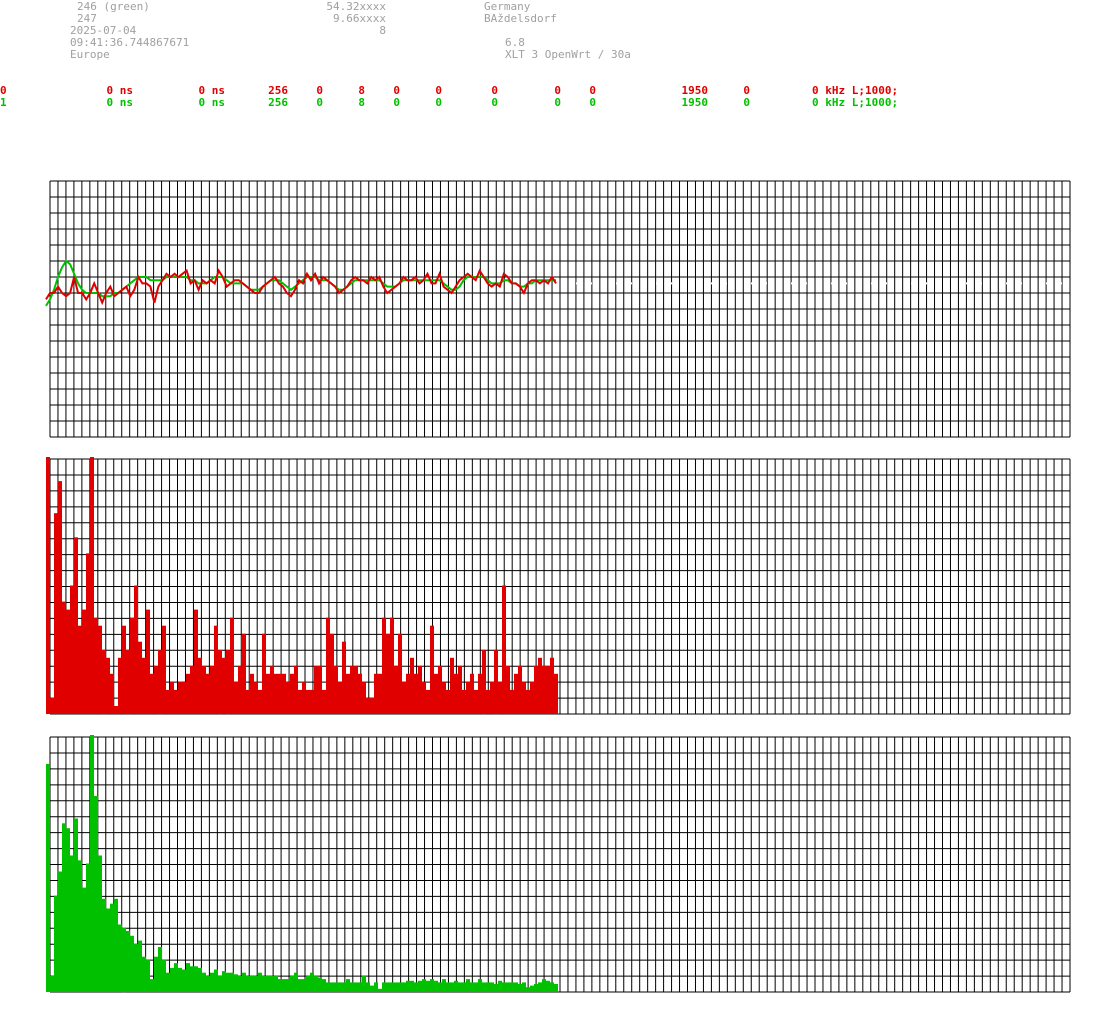 The width and height of the screenshot is (1095, 1015). I want to click on red-bars, so click(302, 586).